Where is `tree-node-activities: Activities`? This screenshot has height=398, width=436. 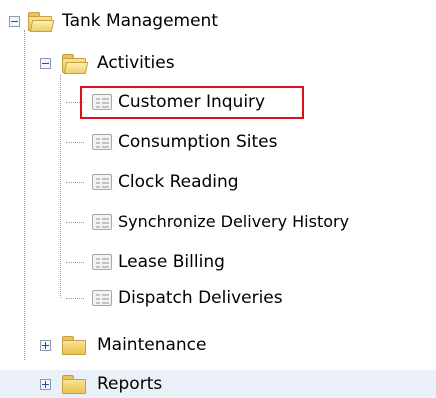 tree-node-activities: Activities is located at coordinates (150, 63).